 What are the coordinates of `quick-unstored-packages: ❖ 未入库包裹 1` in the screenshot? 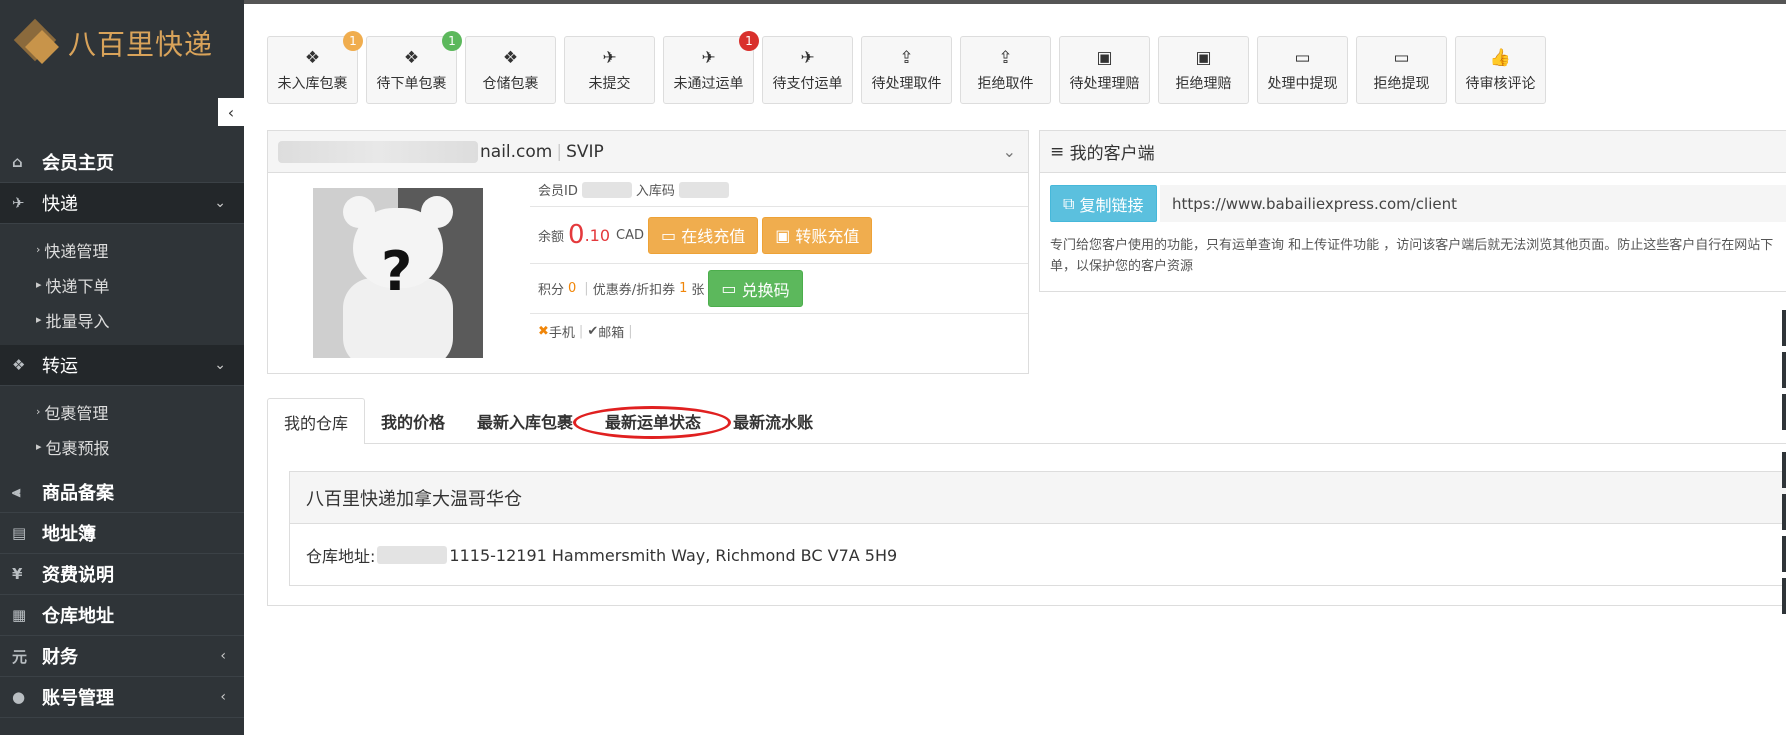 It's located at (315, 67).